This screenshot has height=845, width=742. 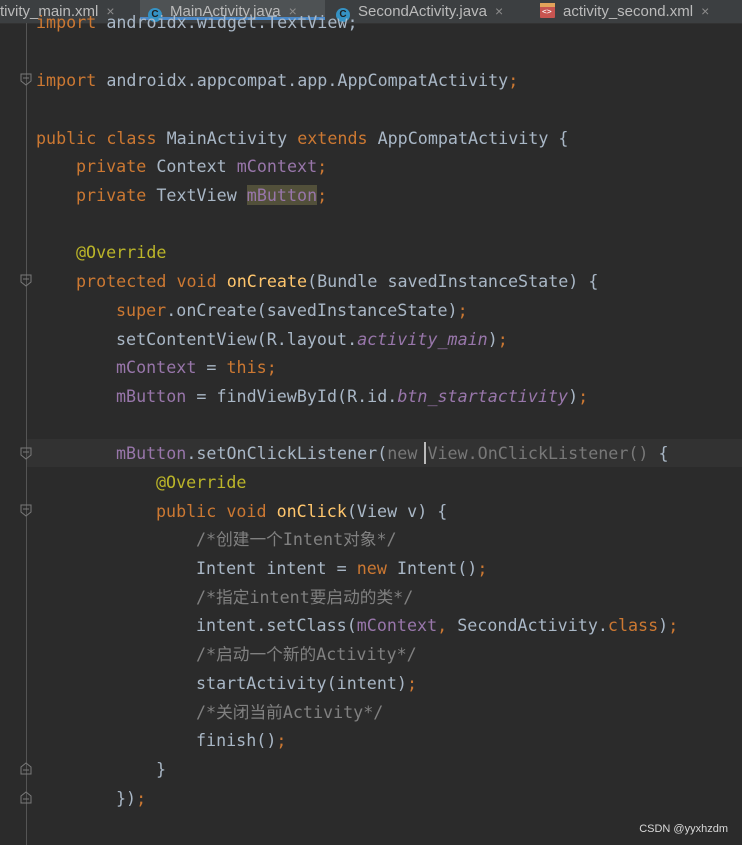 I want to click on code-line: finish();, so click(x=241, y=740).